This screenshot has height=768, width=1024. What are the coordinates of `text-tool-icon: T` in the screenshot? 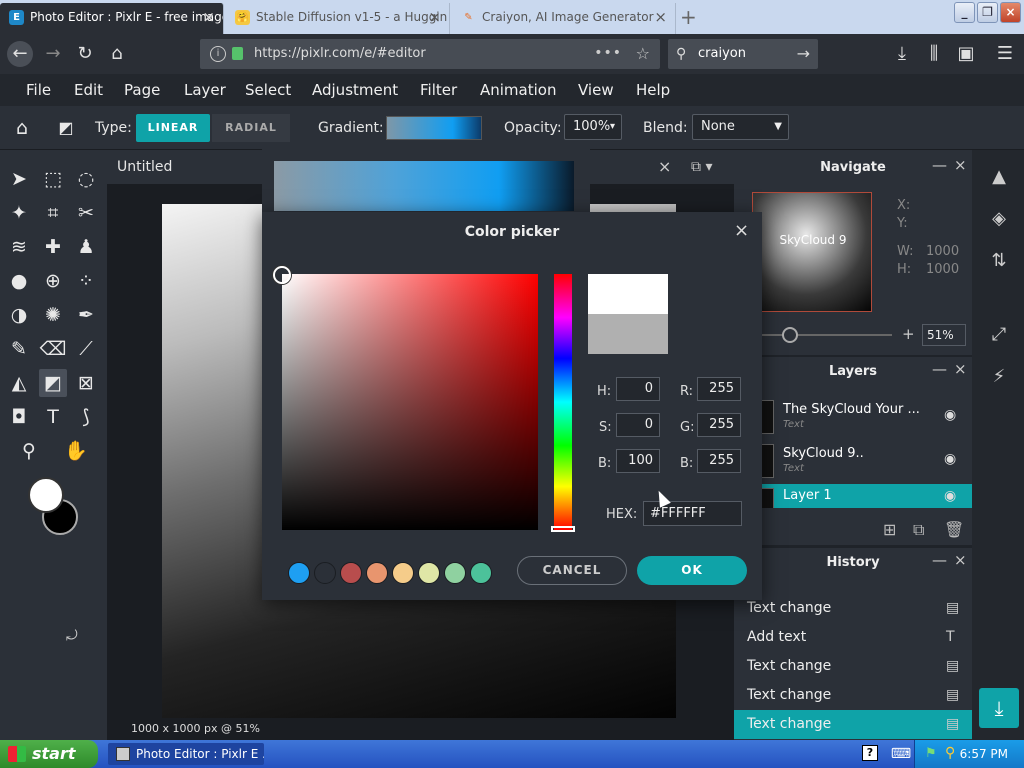 It's located at (53, 417).